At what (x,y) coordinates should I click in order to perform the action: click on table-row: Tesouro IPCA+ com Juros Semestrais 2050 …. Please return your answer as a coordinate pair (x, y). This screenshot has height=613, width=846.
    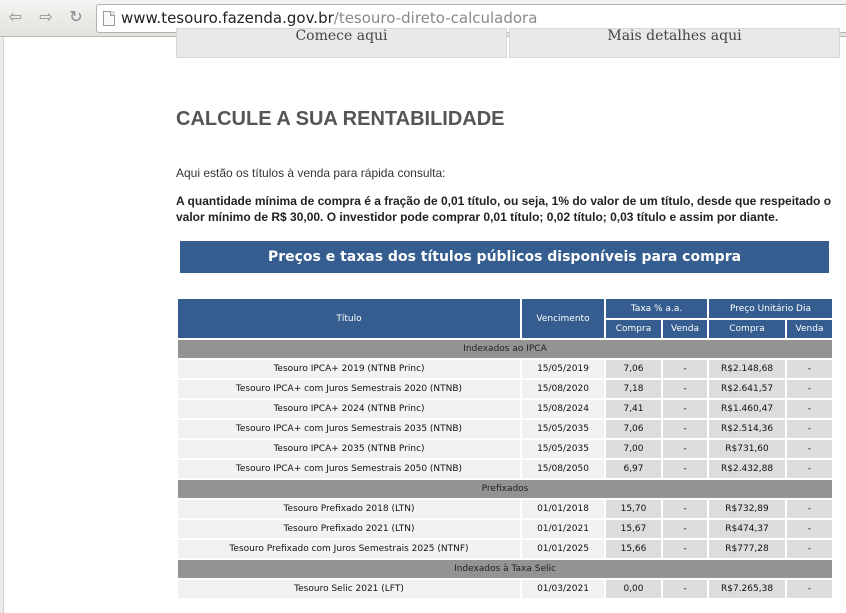
    Looking at the image, I should click on (505, 469).